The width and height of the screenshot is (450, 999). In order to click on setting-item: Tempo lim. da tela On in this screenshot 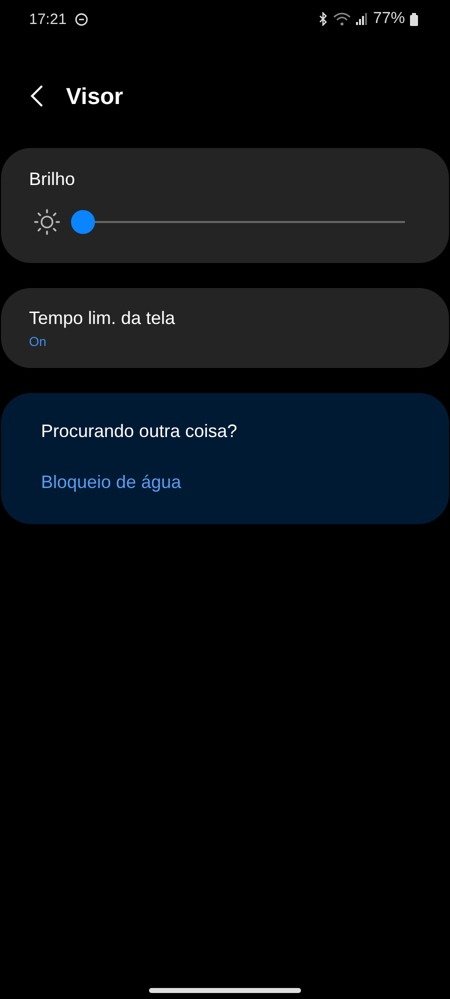, I will do `click(225, 328)`.